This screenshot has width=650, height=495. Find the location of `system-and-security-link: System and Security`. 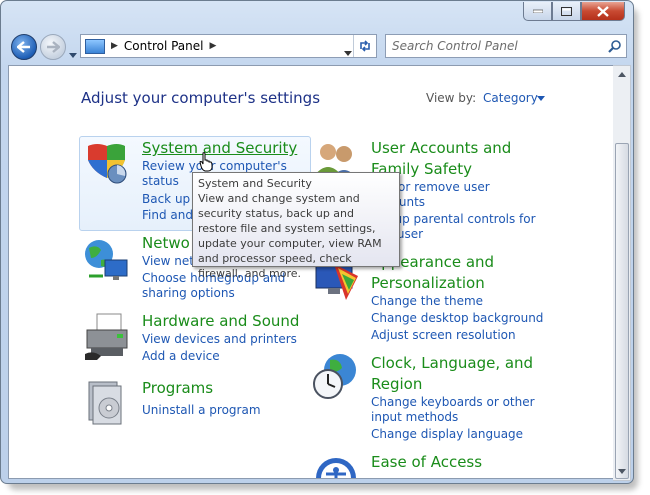

system-and-security-link: System and Security is located at coordinates (219, 148).